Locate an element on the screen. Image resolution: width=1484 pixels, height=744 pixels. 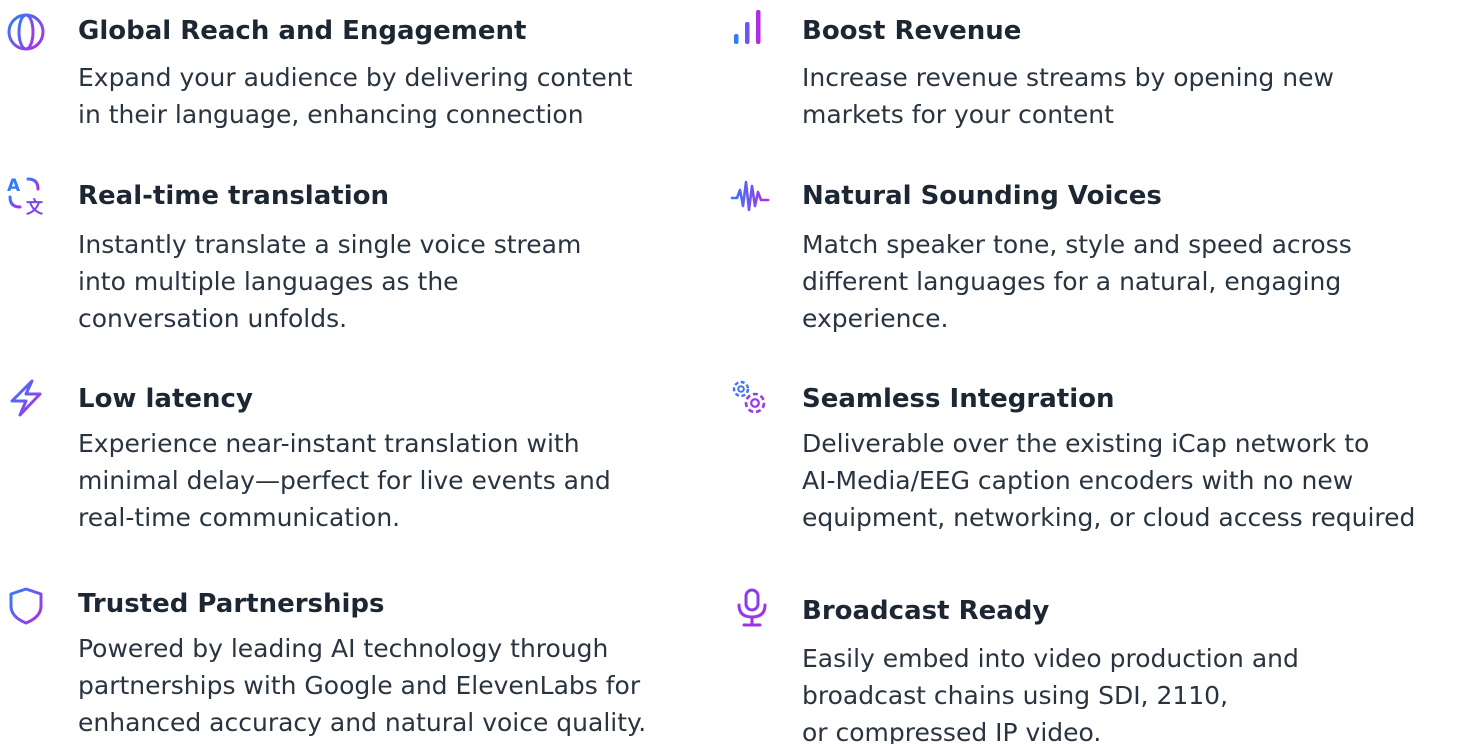
microphone-icon is located at coordinates (752, 608).